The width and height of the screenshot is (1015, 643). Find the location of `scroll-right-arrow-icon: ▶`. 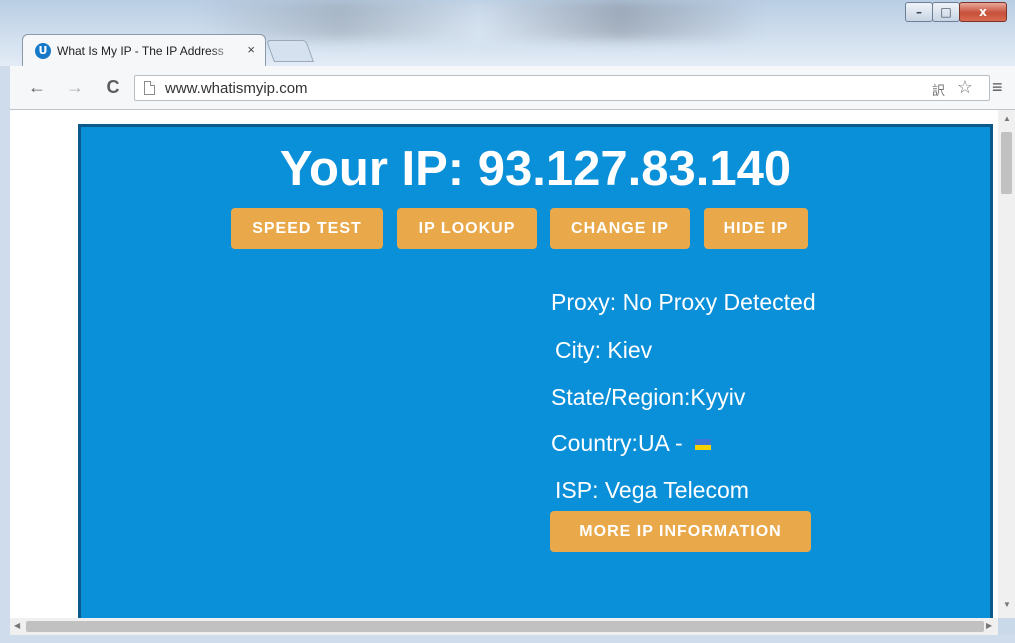

scroll-right-arrow-icon: ▶ is located at coordinates (989, 625).